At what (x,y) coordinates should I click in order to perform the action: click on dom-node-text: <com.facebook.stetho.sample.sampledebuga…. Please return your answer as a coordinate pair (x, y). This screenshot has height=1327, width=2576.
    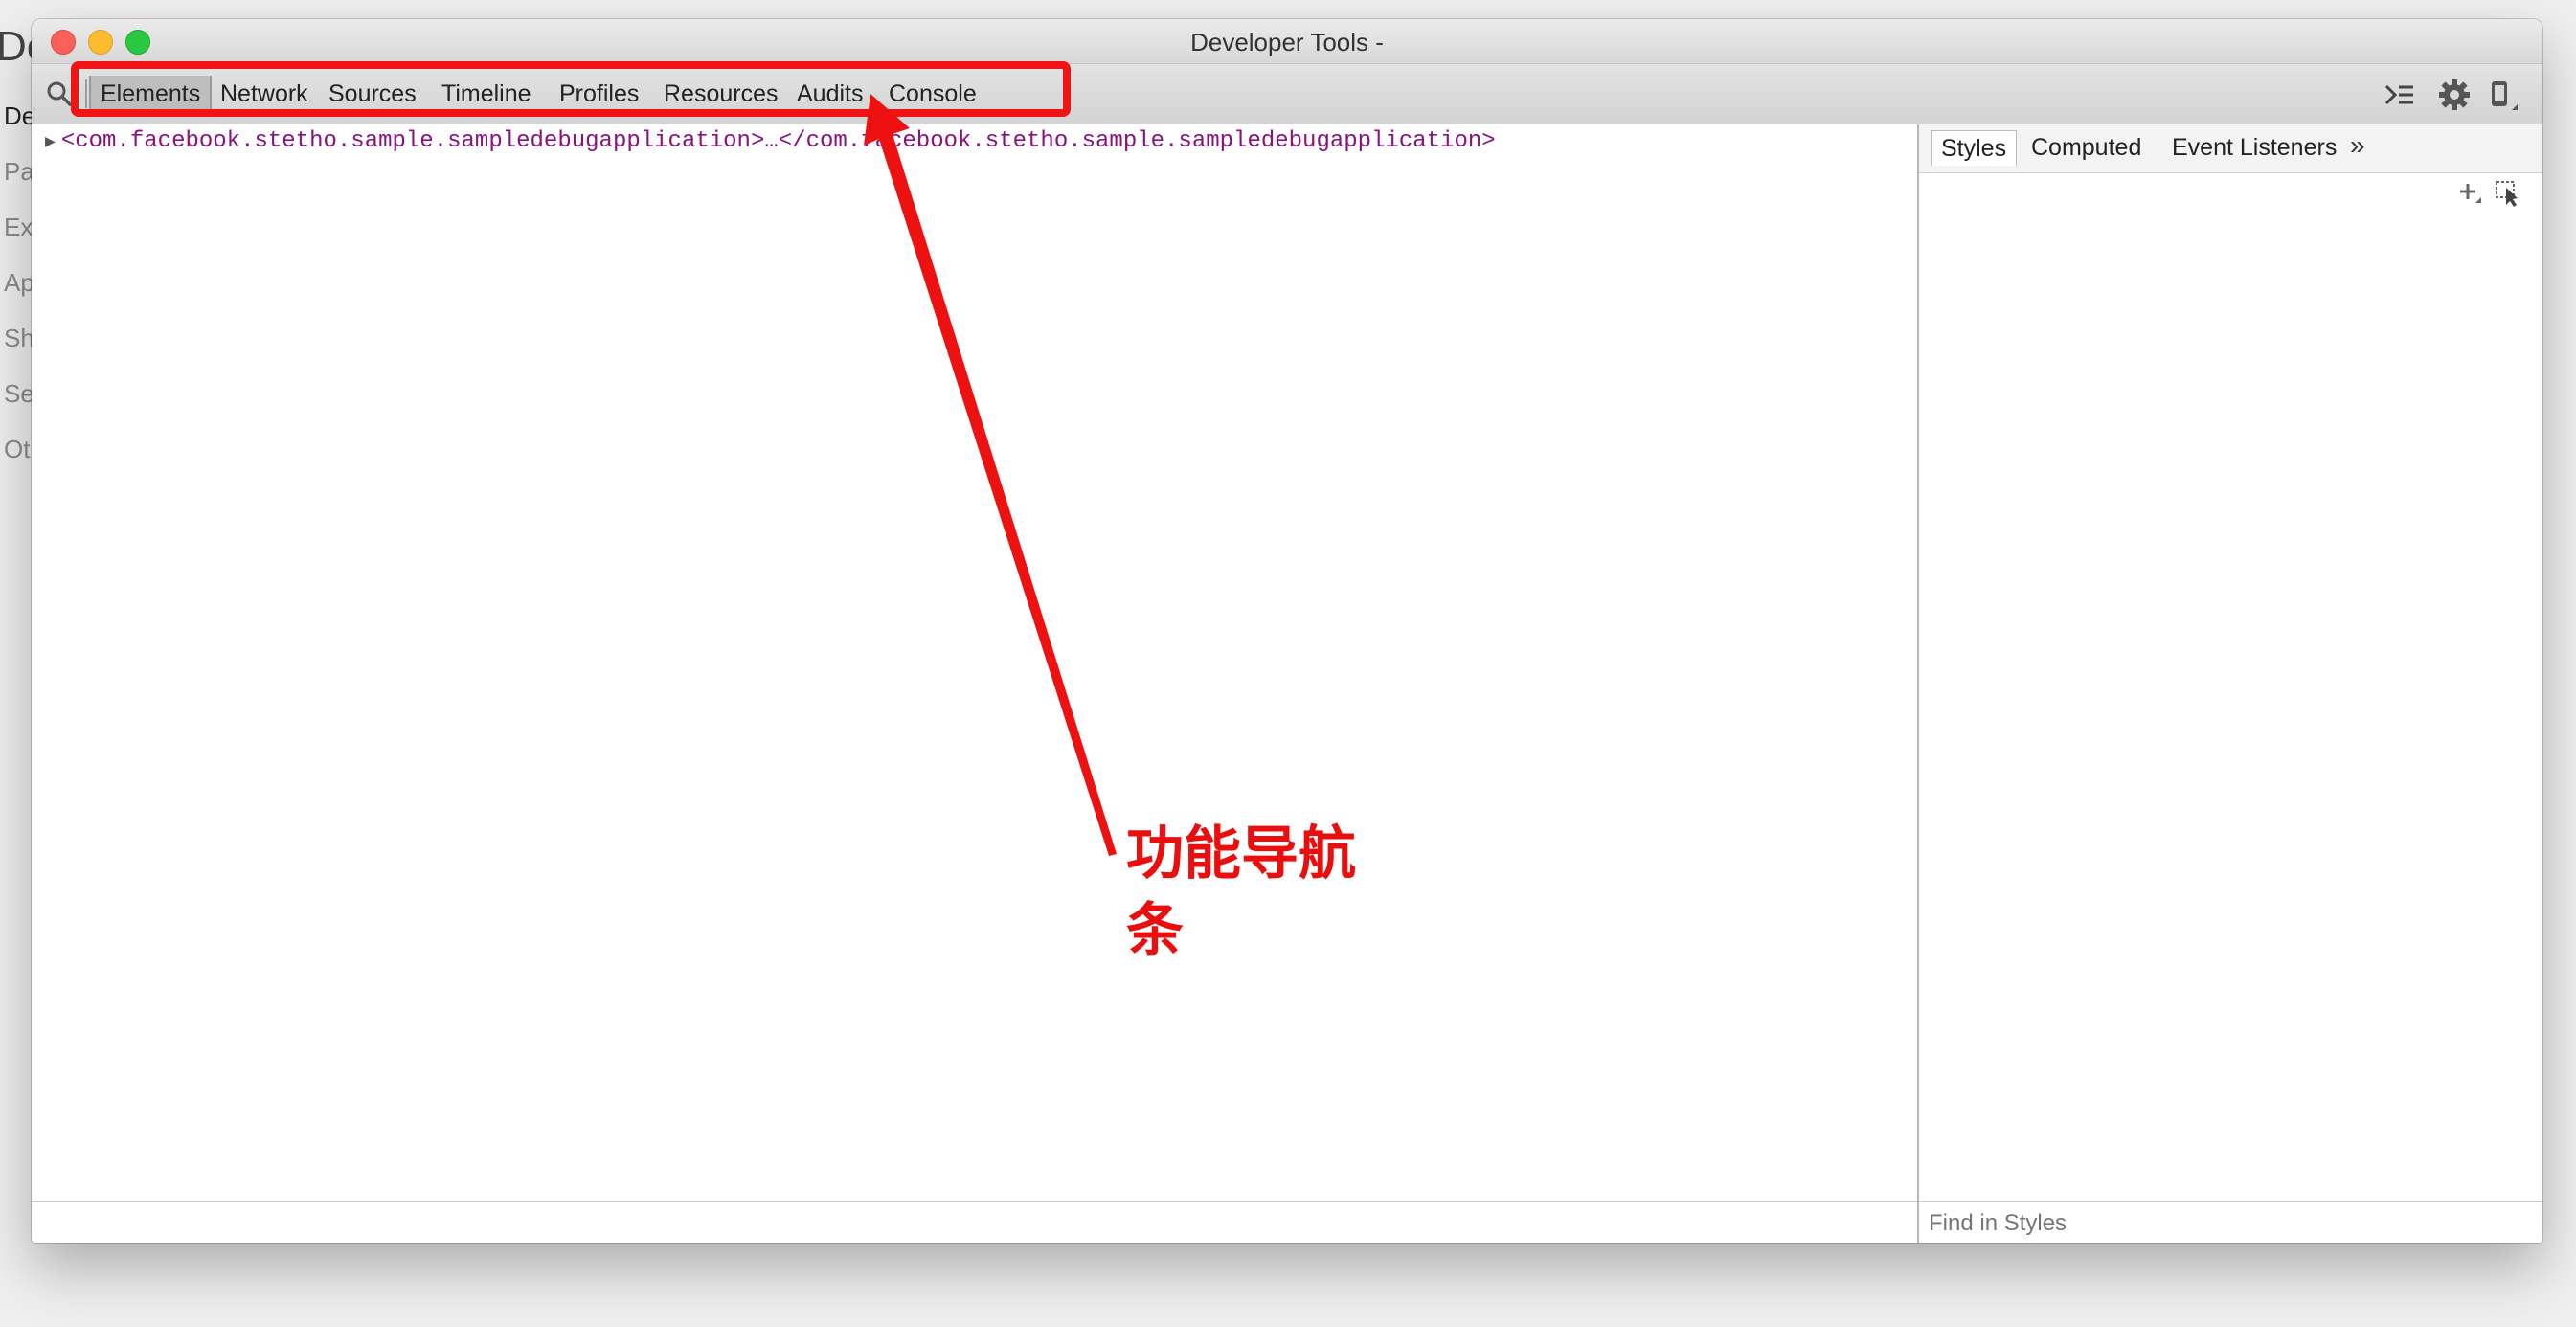
    Looking at the image, I should click on (778, 141).